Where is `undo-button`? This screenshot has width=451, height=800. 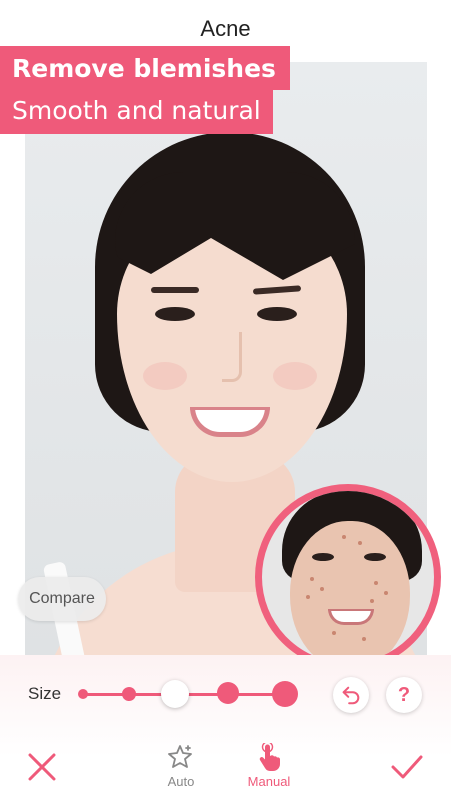
undo-button is located at coordinates (351, 695).